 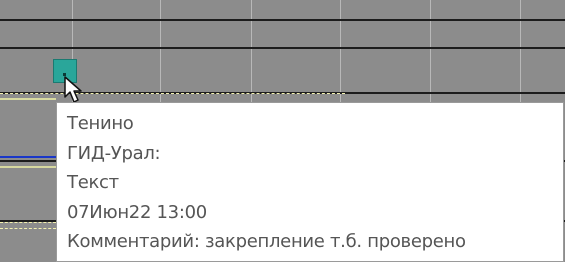 What do you see at coordinates (73, 89) in the screenshot?
I see `arrow-cursor-icon` at bounding box center [73, 89].